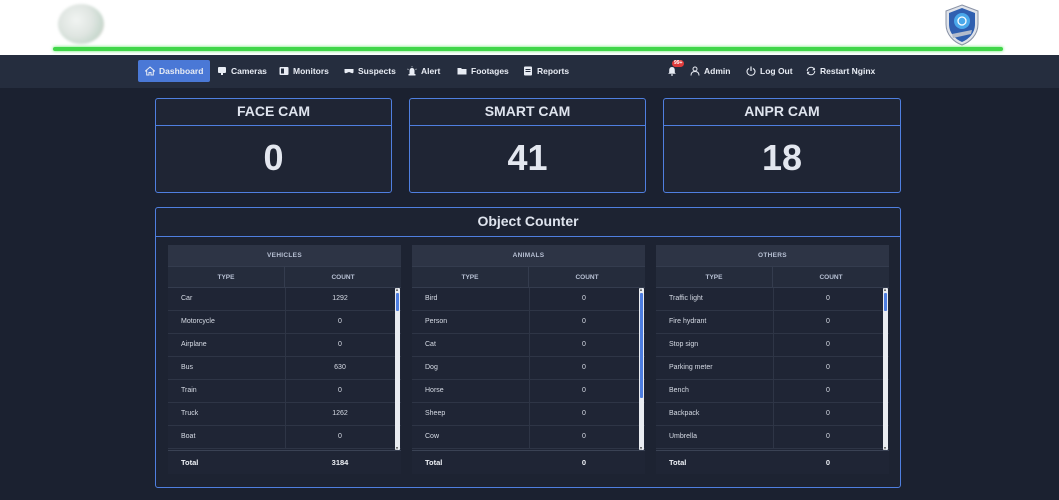 Image resolution: width=1059 pixels, height=500 pixels. What do you see at coordinates (769, 71) in the screenshot?
I see `nav-logout: Log Out` at bounding box center [769, 71].